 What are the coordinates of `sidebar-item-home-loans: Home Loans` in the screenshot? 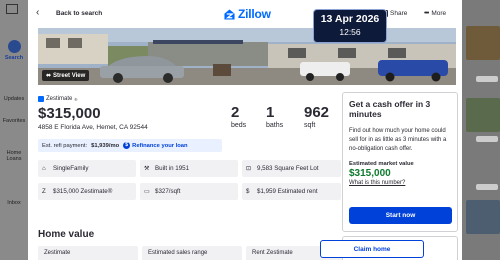 It's located at (14, 156).